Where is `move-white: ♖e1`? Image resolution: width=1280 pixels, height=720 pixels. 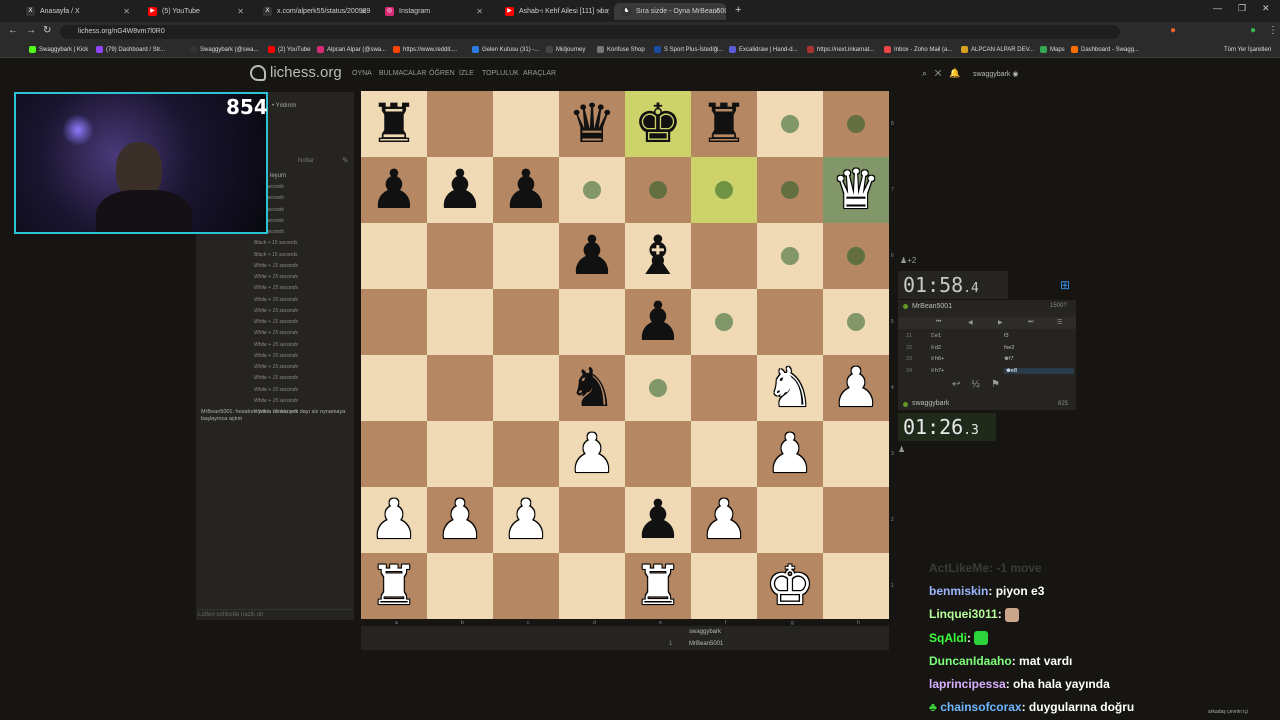
move-white: ♖e1 is located at coordinates (935, 336).